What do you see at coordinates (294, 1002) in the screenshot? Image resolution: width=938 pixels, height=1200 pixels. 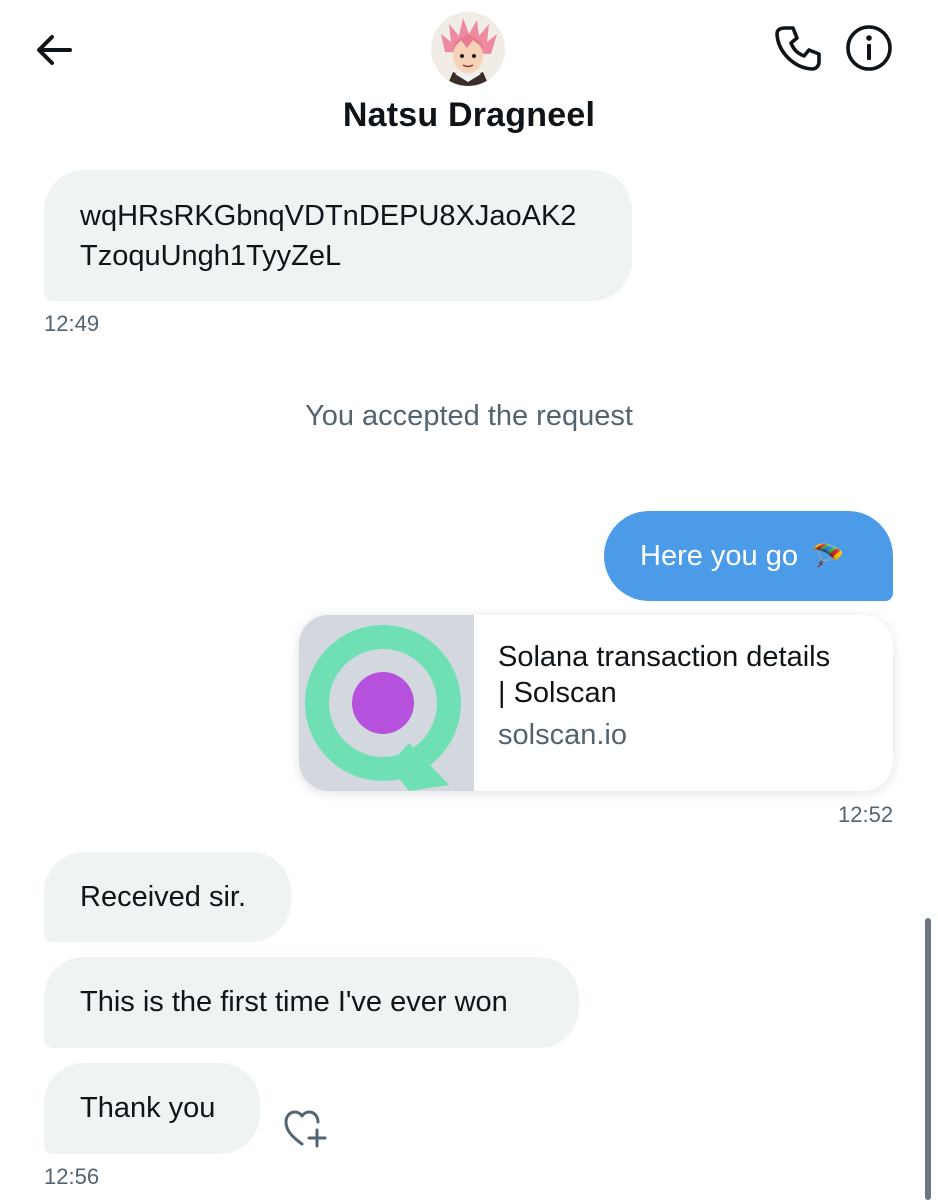 I see `message-text: This is the first time I've ever won` at bounding box center [294, 1002].